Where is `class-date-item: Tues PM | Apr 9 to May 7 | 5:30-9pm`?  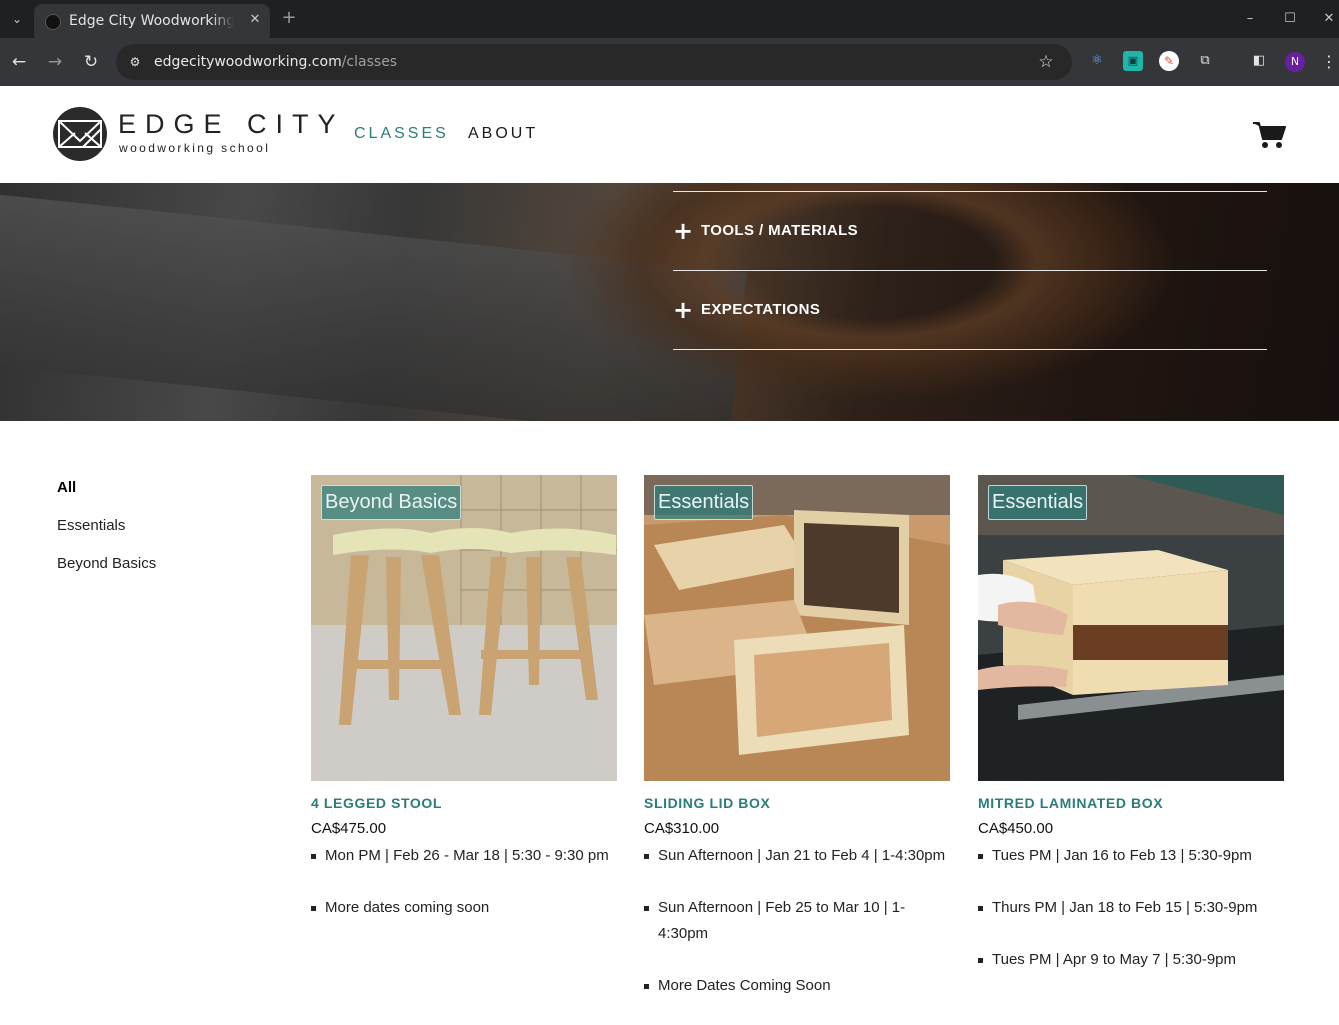
class-date-item: Tues PM | Apr 9 to May 7 | 5:30-9pm is located at coordinates (1133, 960).